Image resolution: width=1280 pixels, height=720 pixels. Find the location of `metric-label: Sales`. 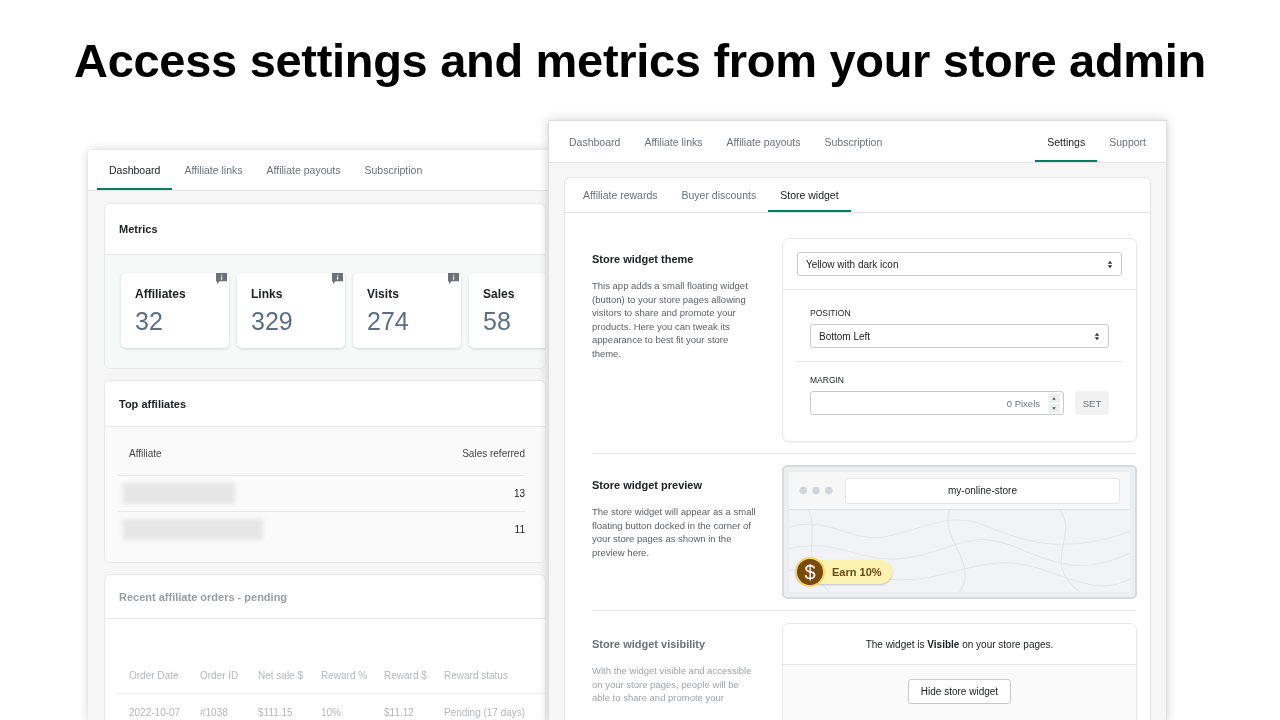

metric-label: Sales is located at coordinates (499, 294).